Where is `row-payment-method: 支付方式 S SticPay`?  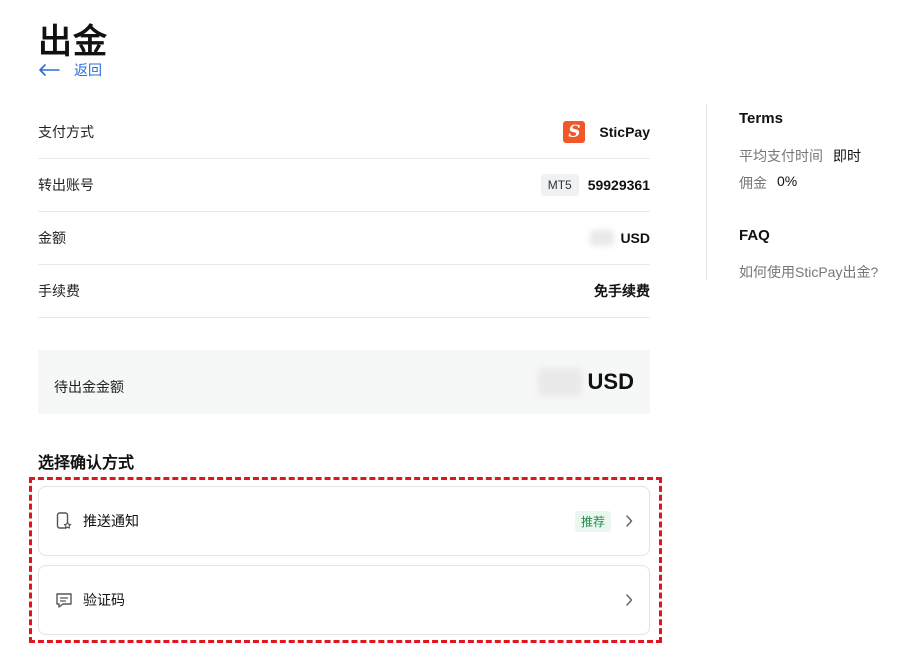 row-payment-method: 支付方式 S SticPay is located at coordinates (344, 132).